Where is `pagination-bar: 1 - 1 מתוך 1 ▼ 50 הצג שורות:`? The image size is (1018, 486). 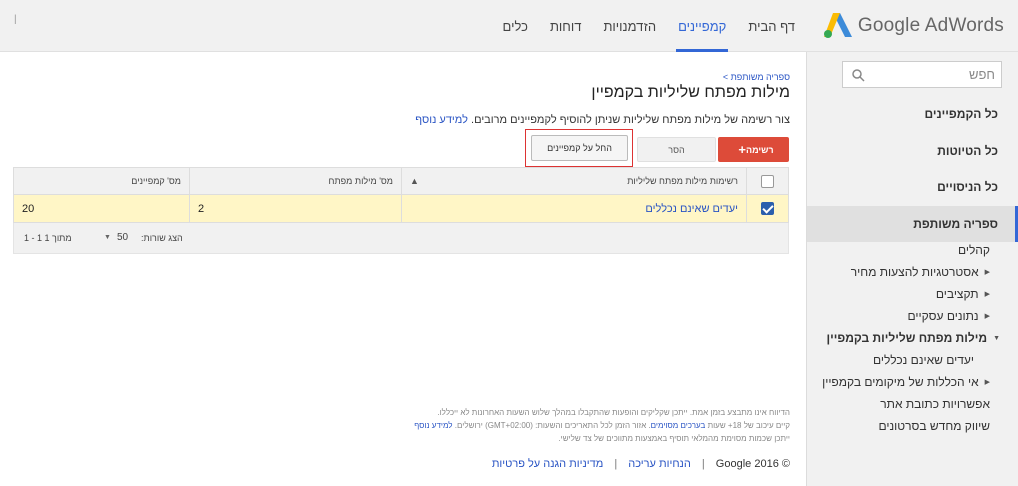 pagination-bar: 1 - 1 מתוך 1 ▼ 50 הצג שורות: is located at coordinates (401, 238).